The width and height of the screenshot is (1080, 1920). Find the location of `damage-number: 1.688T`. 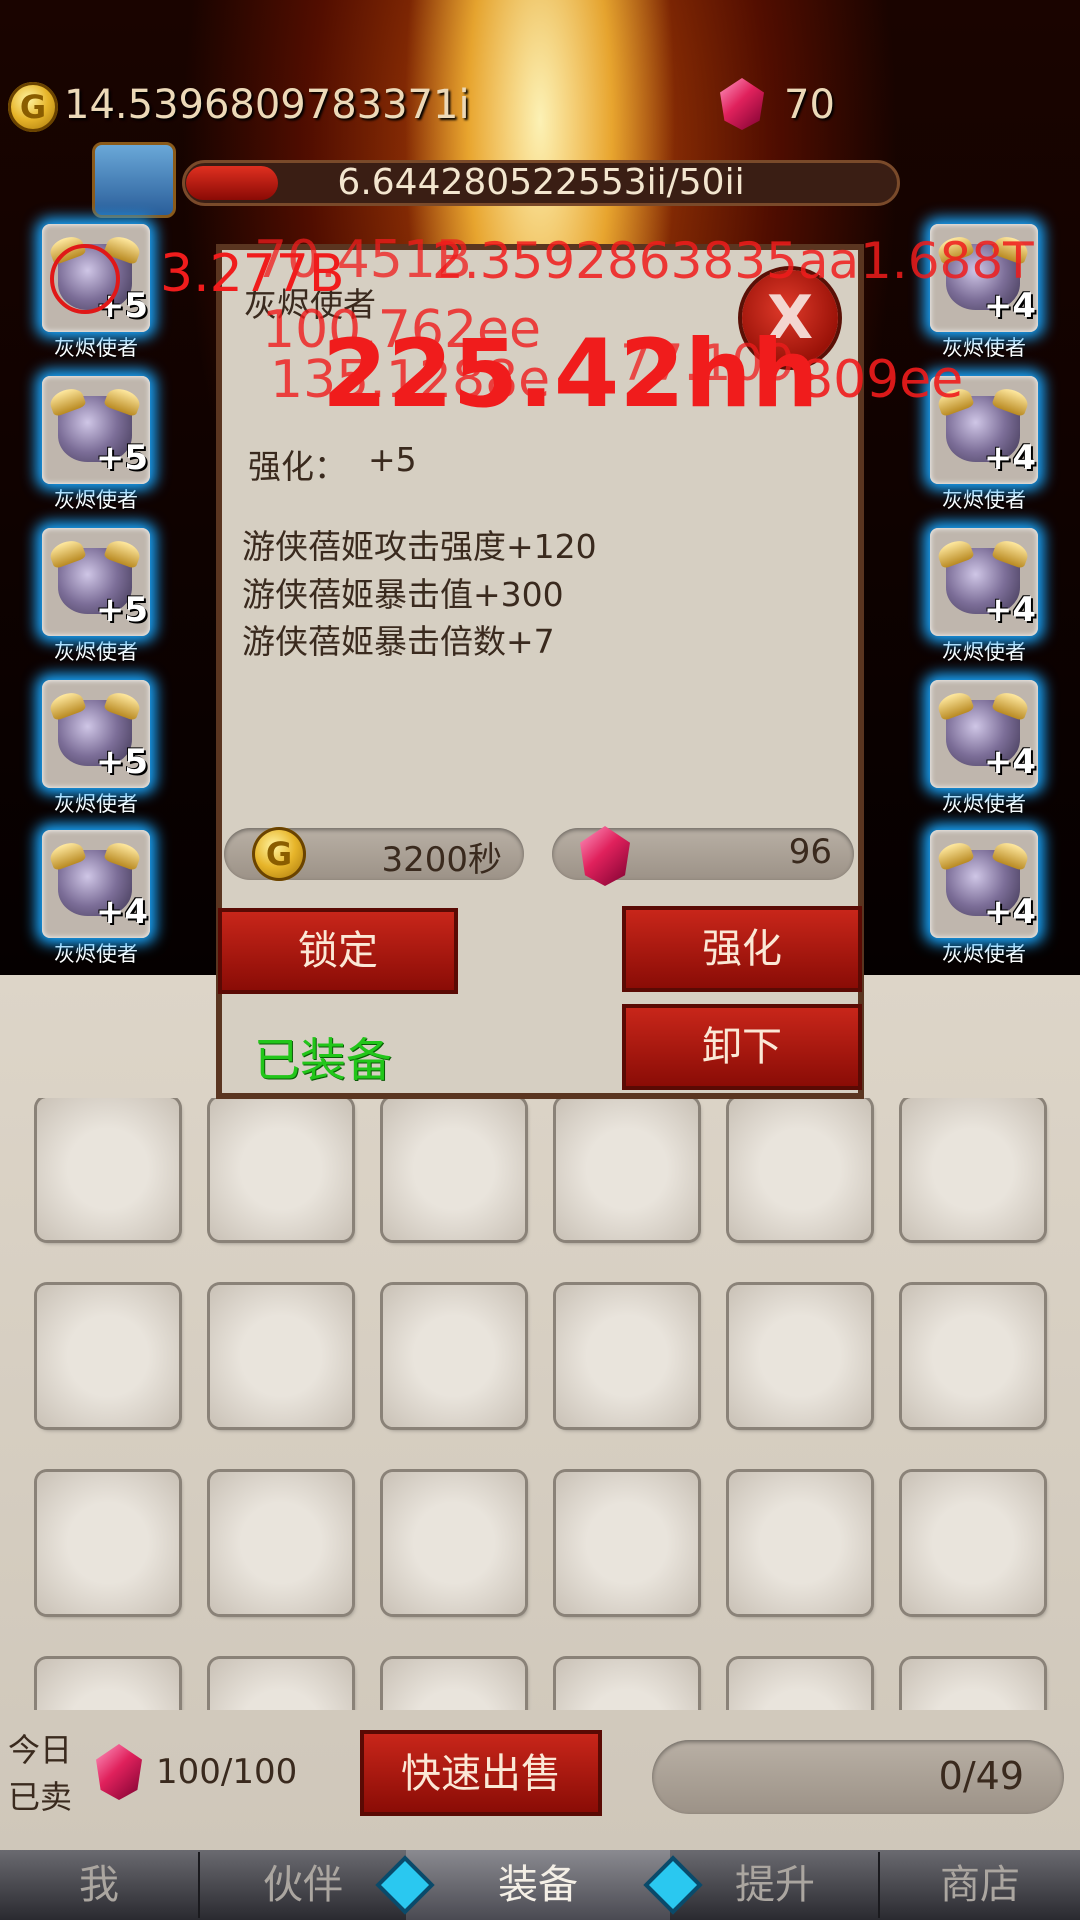

damage-number: 1.688T is located at coordinates (947, 261).